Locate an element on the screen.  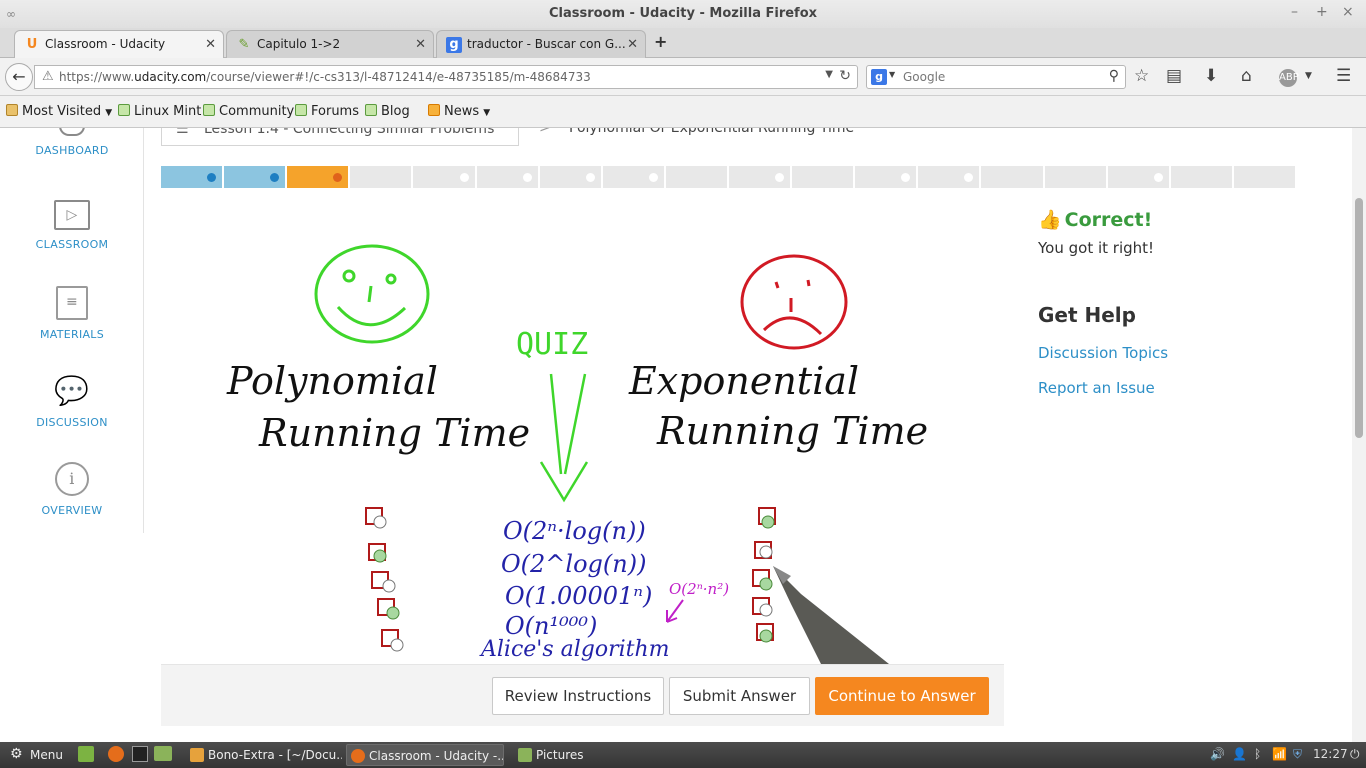
files-launcher-icon is located at coordinates (163, 753).